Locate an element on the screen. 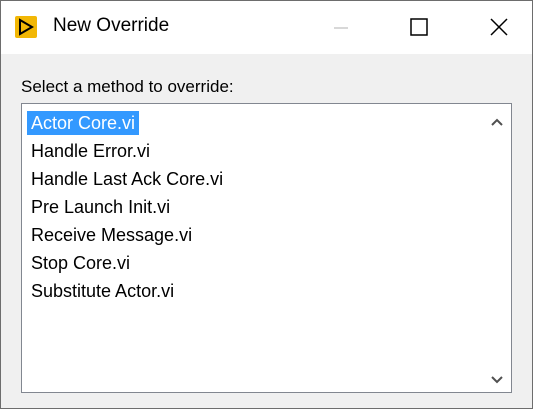  method-list-item: Actor Core.vi is located at coordinates (257, 123).